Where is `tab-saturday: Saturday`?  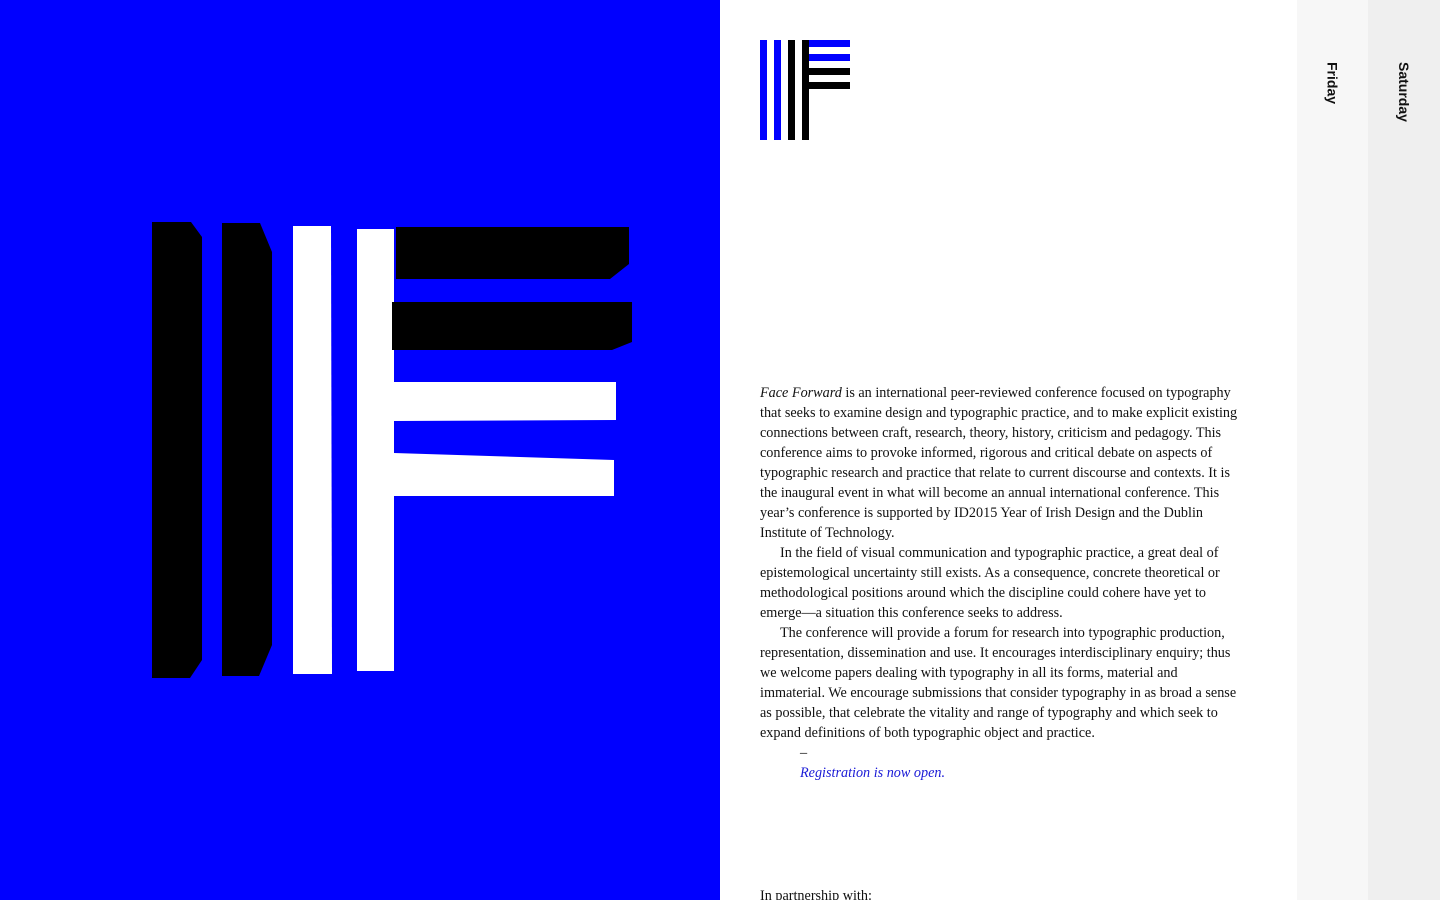 tab-saturday: Saturday is located at coordinates (1404, 450).